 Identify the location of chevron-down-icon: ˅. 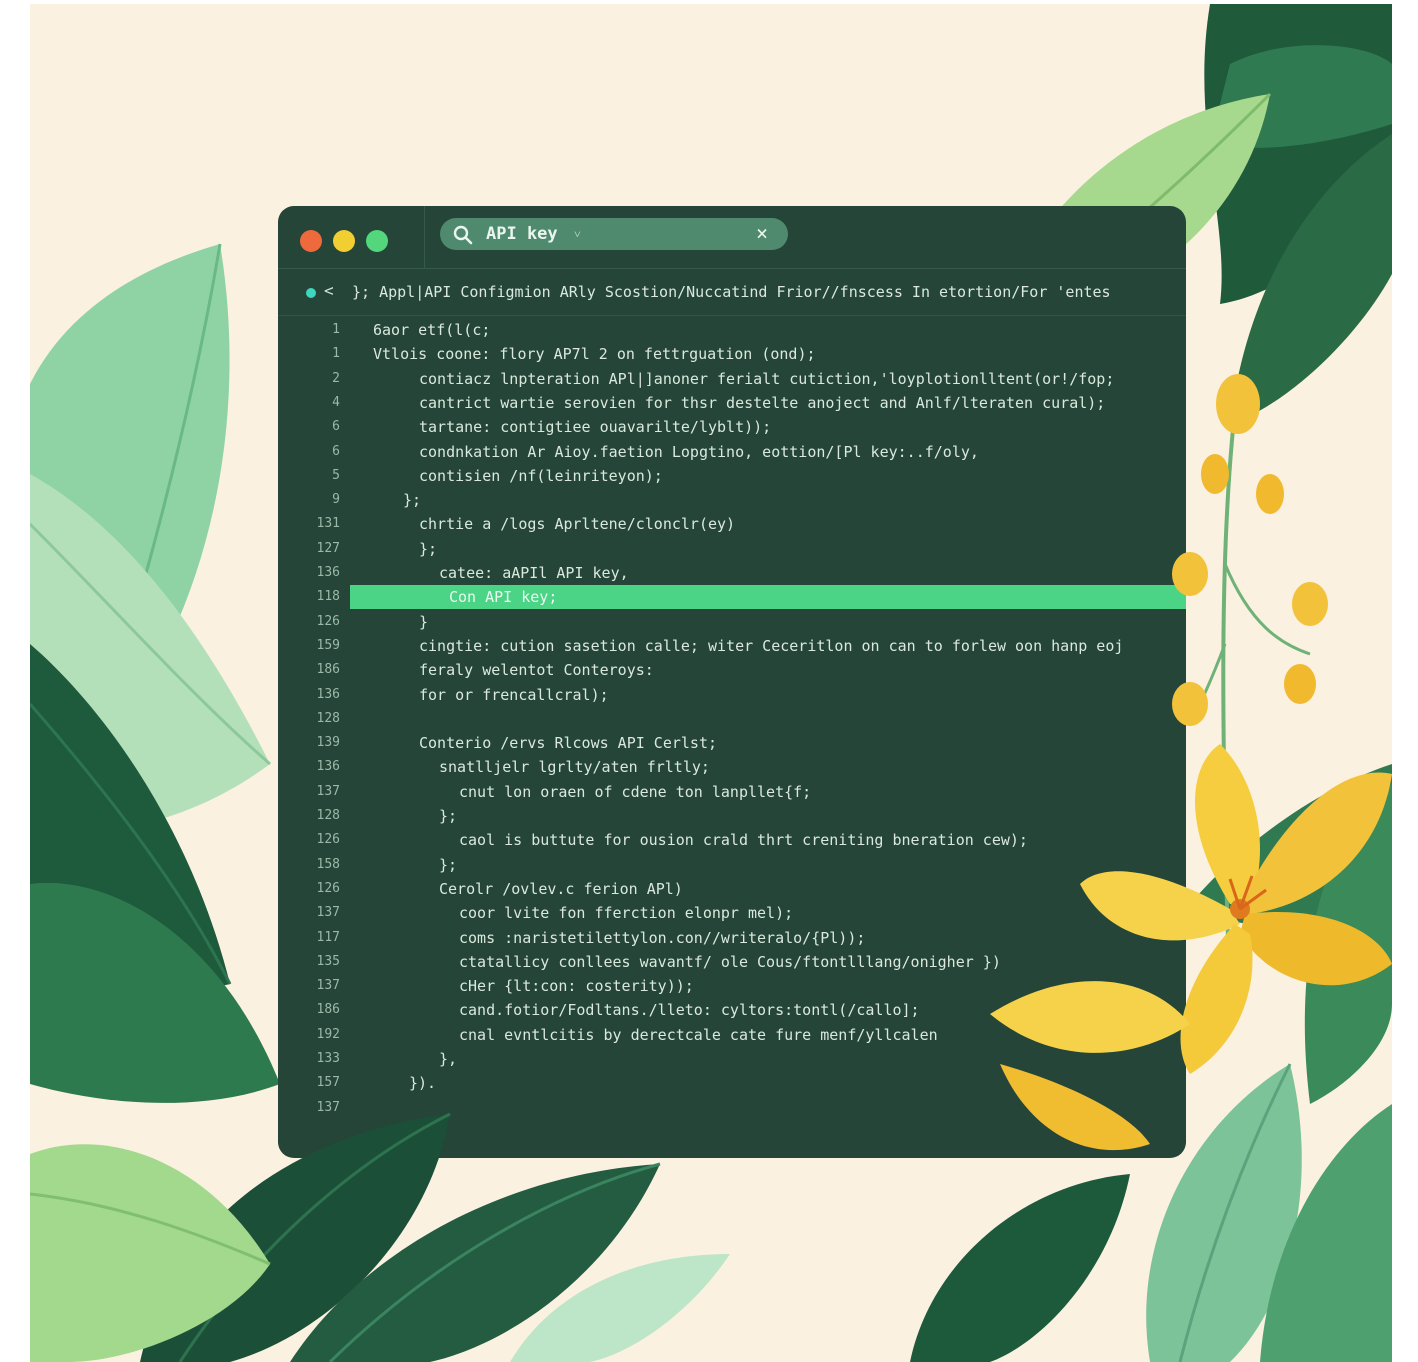
(577, 234).